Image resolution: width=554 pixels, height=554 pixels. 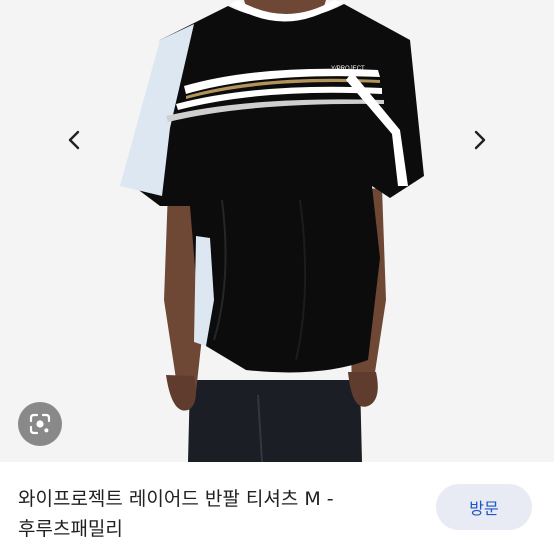 I want to click on image-title-link: 와이프로젝트 레이어드 반팔 티셔츠 M - 후루츠패밀리, so click(x=218, y=514).